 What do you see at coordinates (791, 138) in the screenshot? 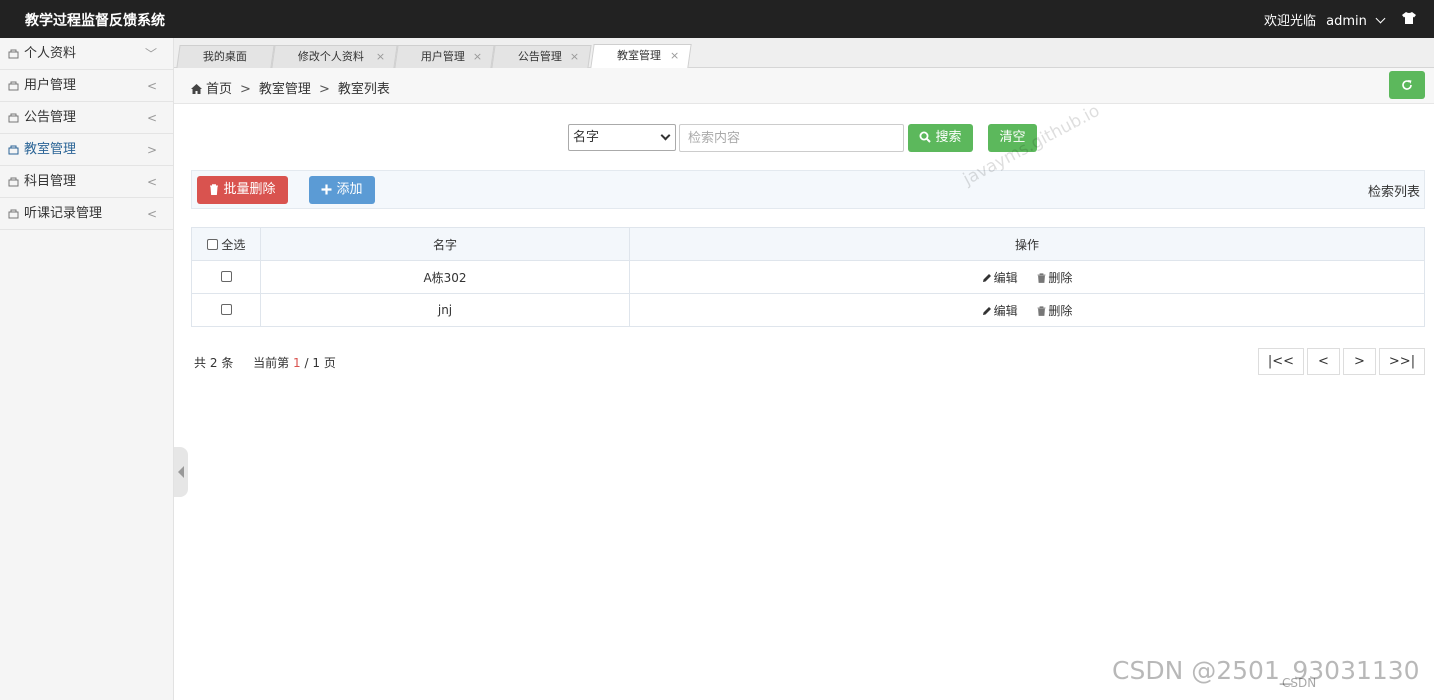
I see `search-input` at bounding box center [791, 138].